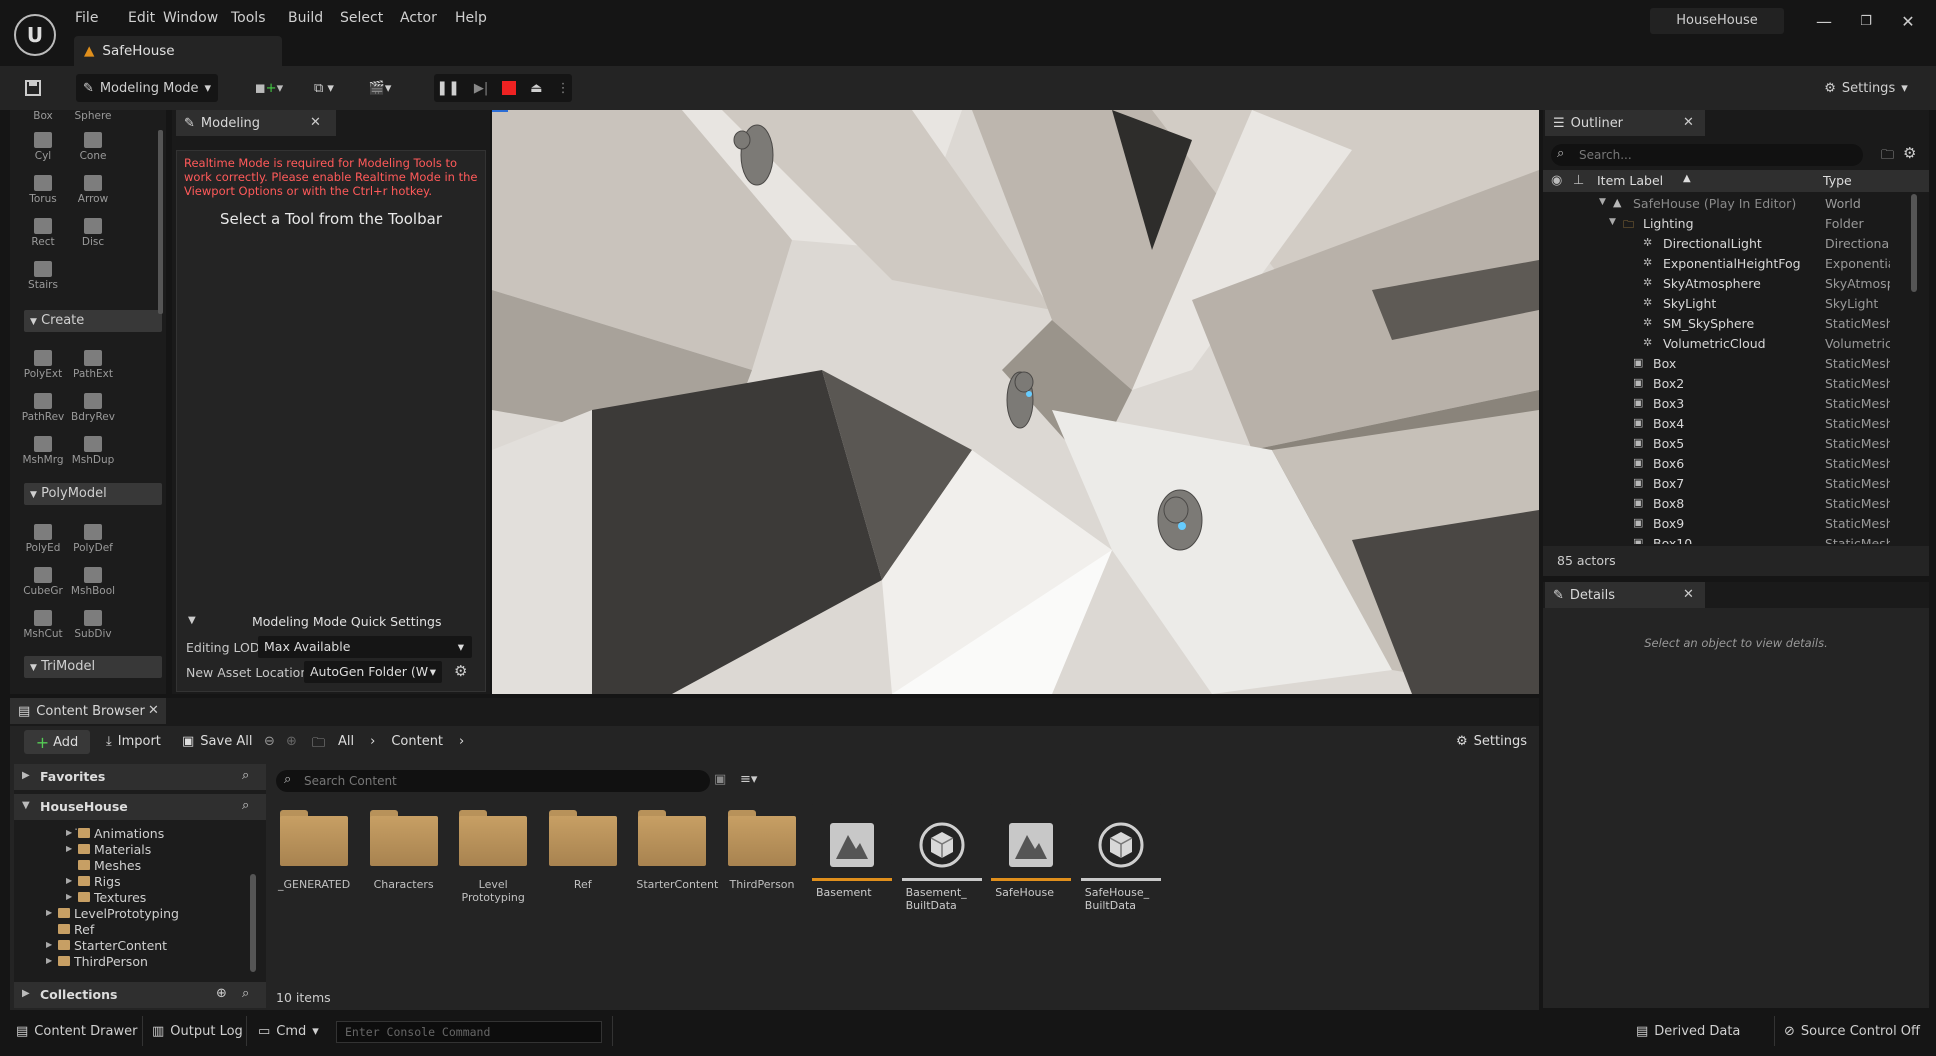 This screenshot has height=1056, width=1936. Describe the element at coordinates (134, 850) in the screenshot. I see `tree-item: ▶ Materials` at that location.